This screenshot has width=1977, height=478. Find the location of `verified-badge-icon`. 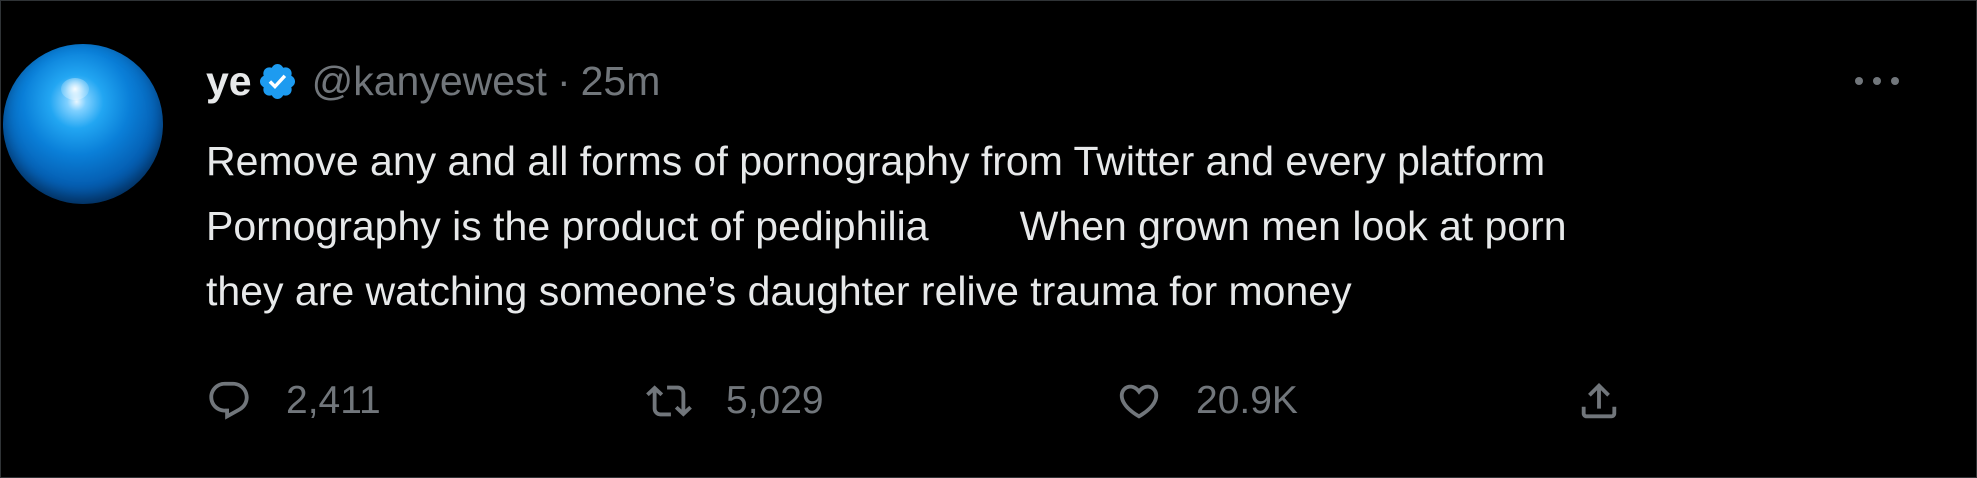

verified-badge-icon is located at coordinates (277, 81).